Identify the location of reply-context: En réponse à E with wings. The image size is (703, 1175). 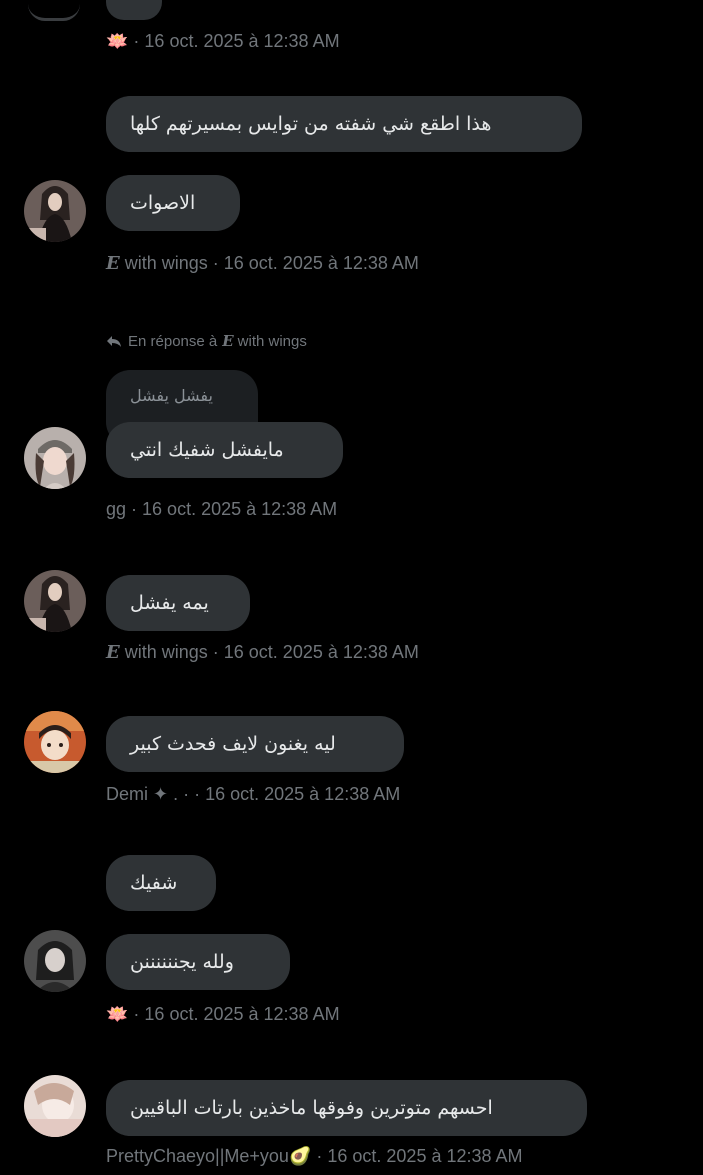
(206, 341).